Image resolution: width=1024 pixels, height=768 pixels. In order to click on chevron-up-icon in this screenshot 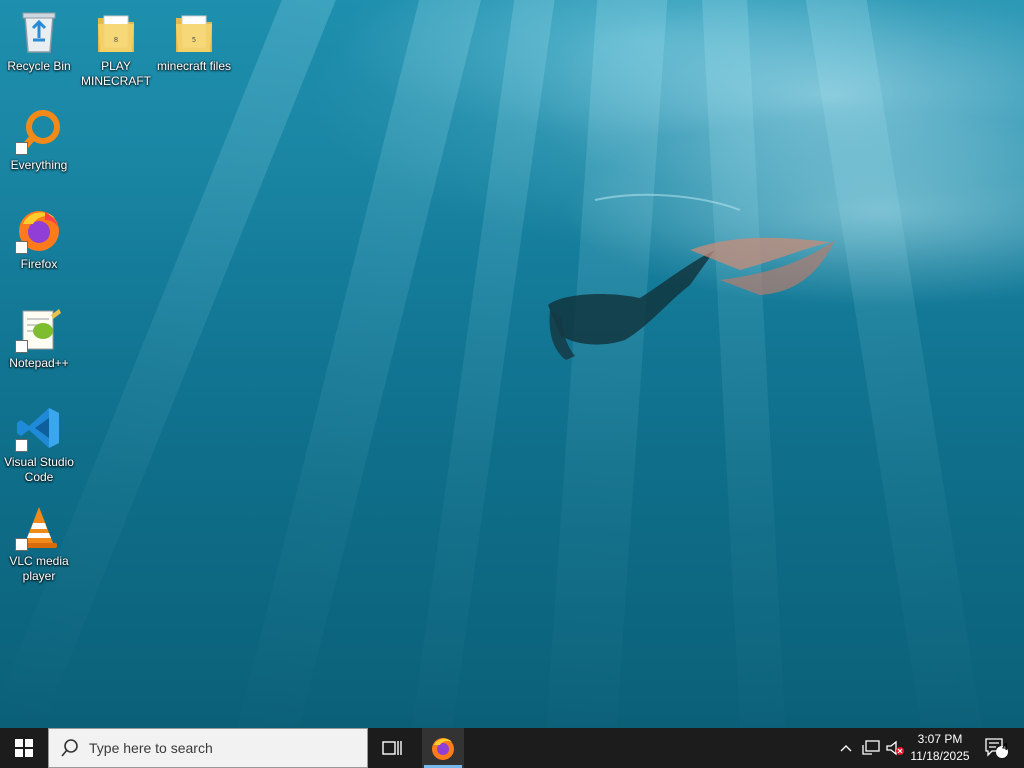, I will do `click(846, 748)`.